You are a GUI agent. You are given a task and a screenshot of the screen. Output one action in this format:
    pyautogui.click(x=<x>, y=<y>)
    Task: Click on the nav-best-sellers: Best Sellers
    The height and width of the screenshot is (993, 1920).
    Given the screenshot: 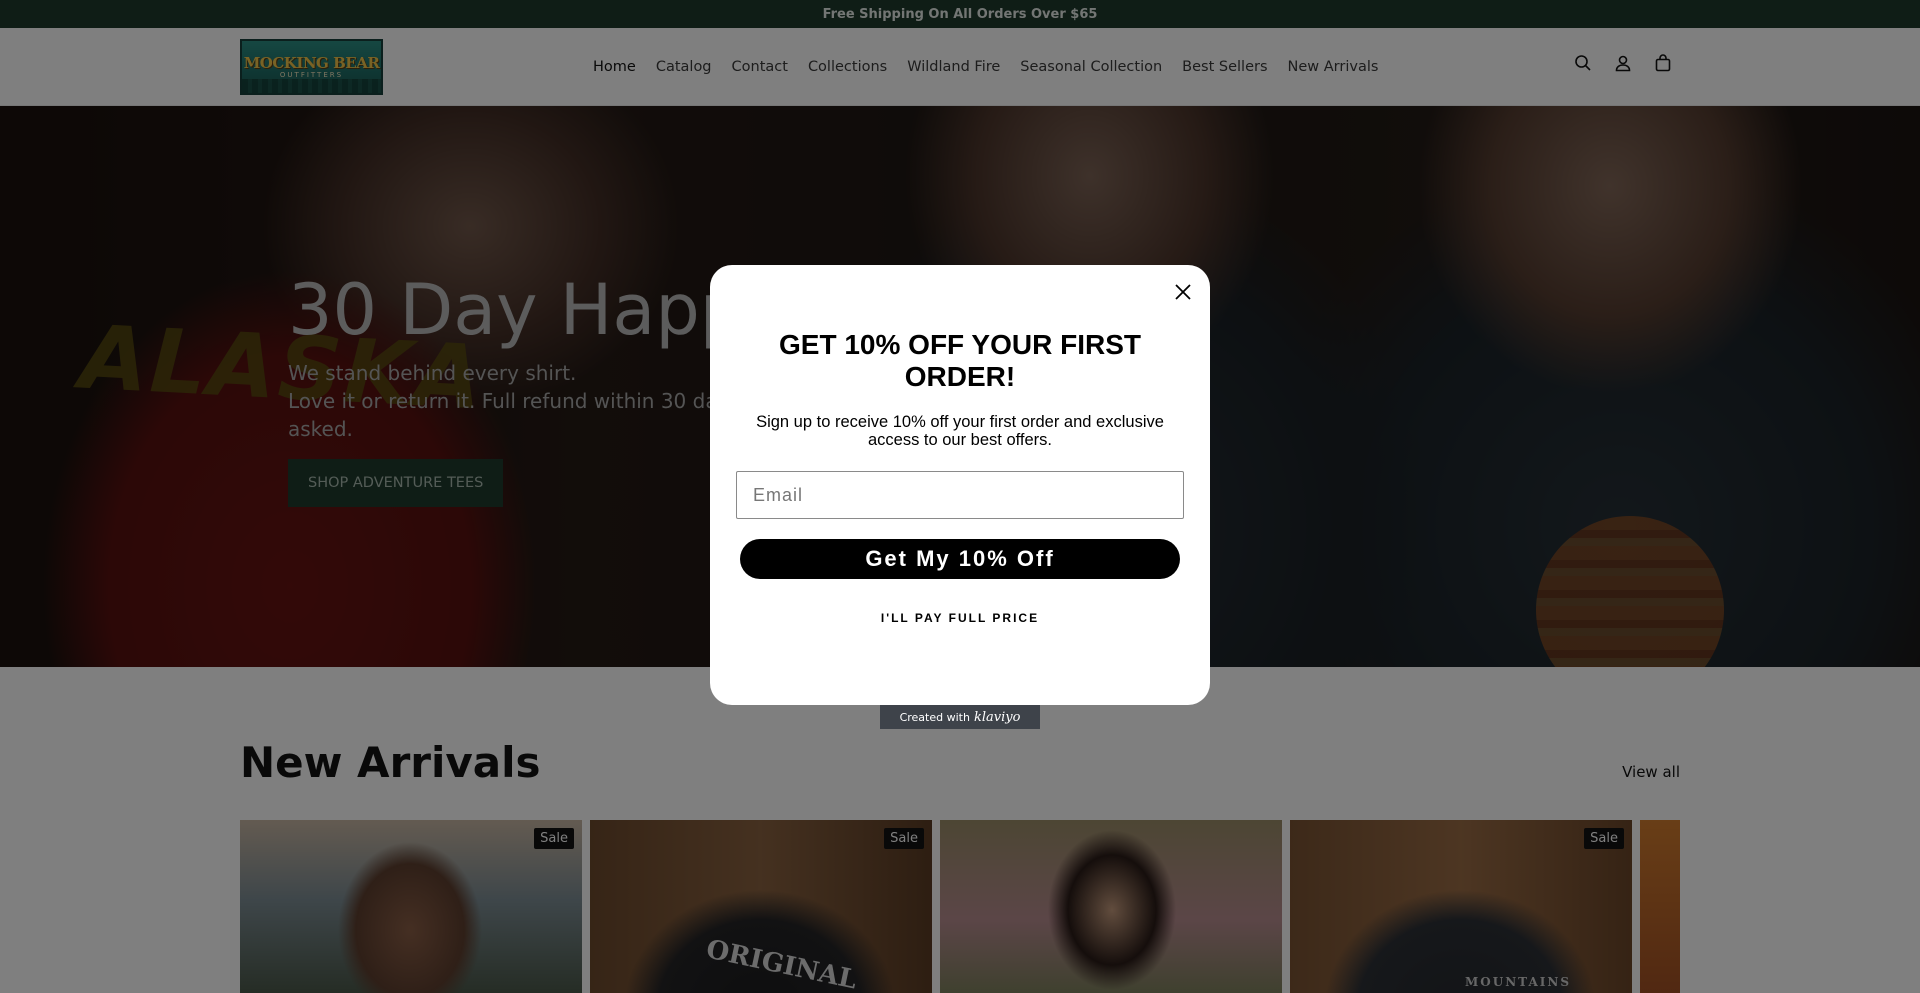 What is the action you would take?
    pyautogui.click(x=1224, y=67)
    